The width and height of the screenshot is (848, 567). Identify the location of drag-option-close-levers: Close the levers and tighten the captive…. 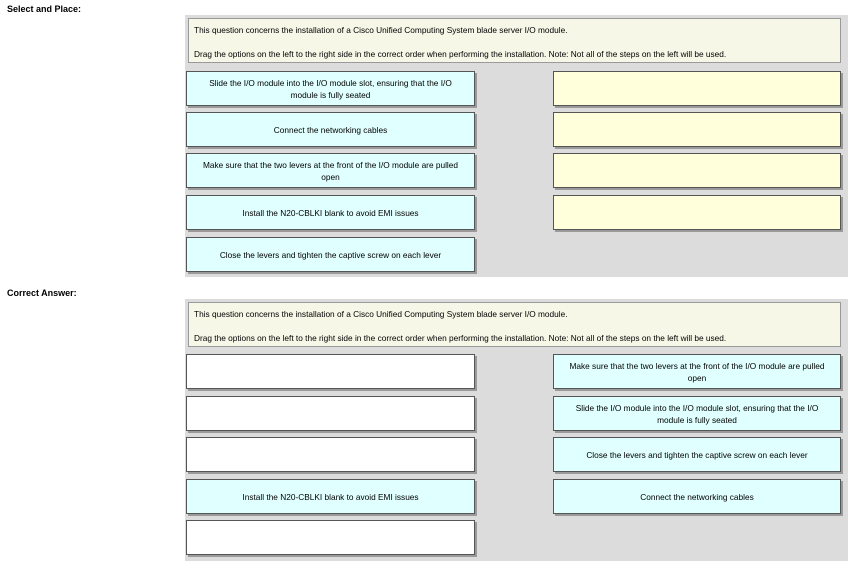
(330, 254).